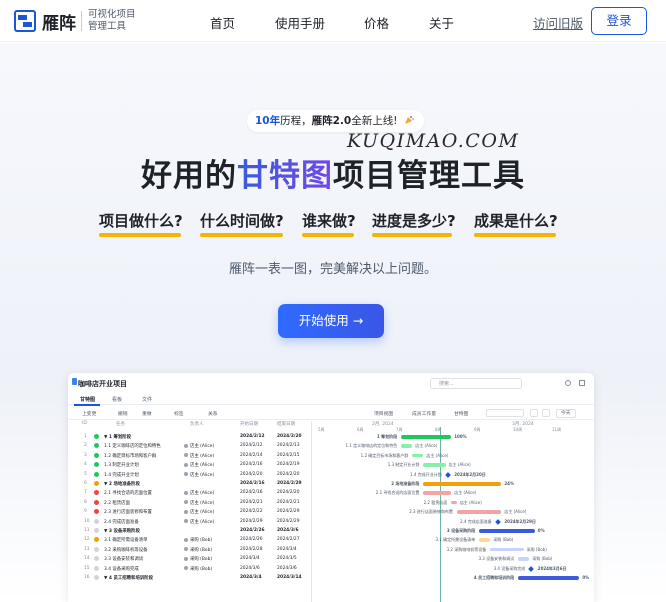 Image resolution: width=666 pixels, height=602 pixels. Describe the element at coordinates (516, 221) in the screenshot. I see `question-result: 成果是什么?` at that location.